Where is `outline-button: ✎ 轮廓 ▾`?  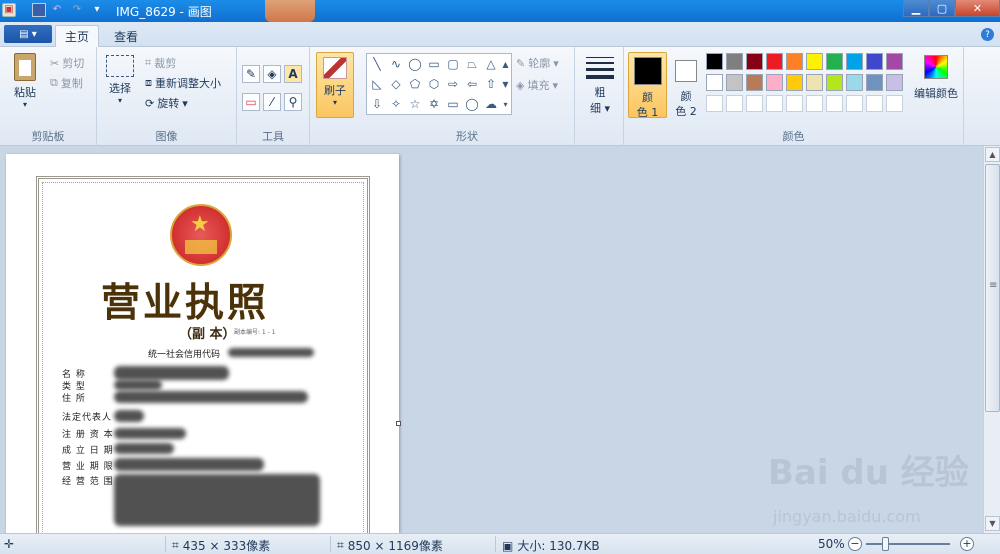 outline-button: ✎ 轮廓 ▾ is located at coordinates (537, 63).